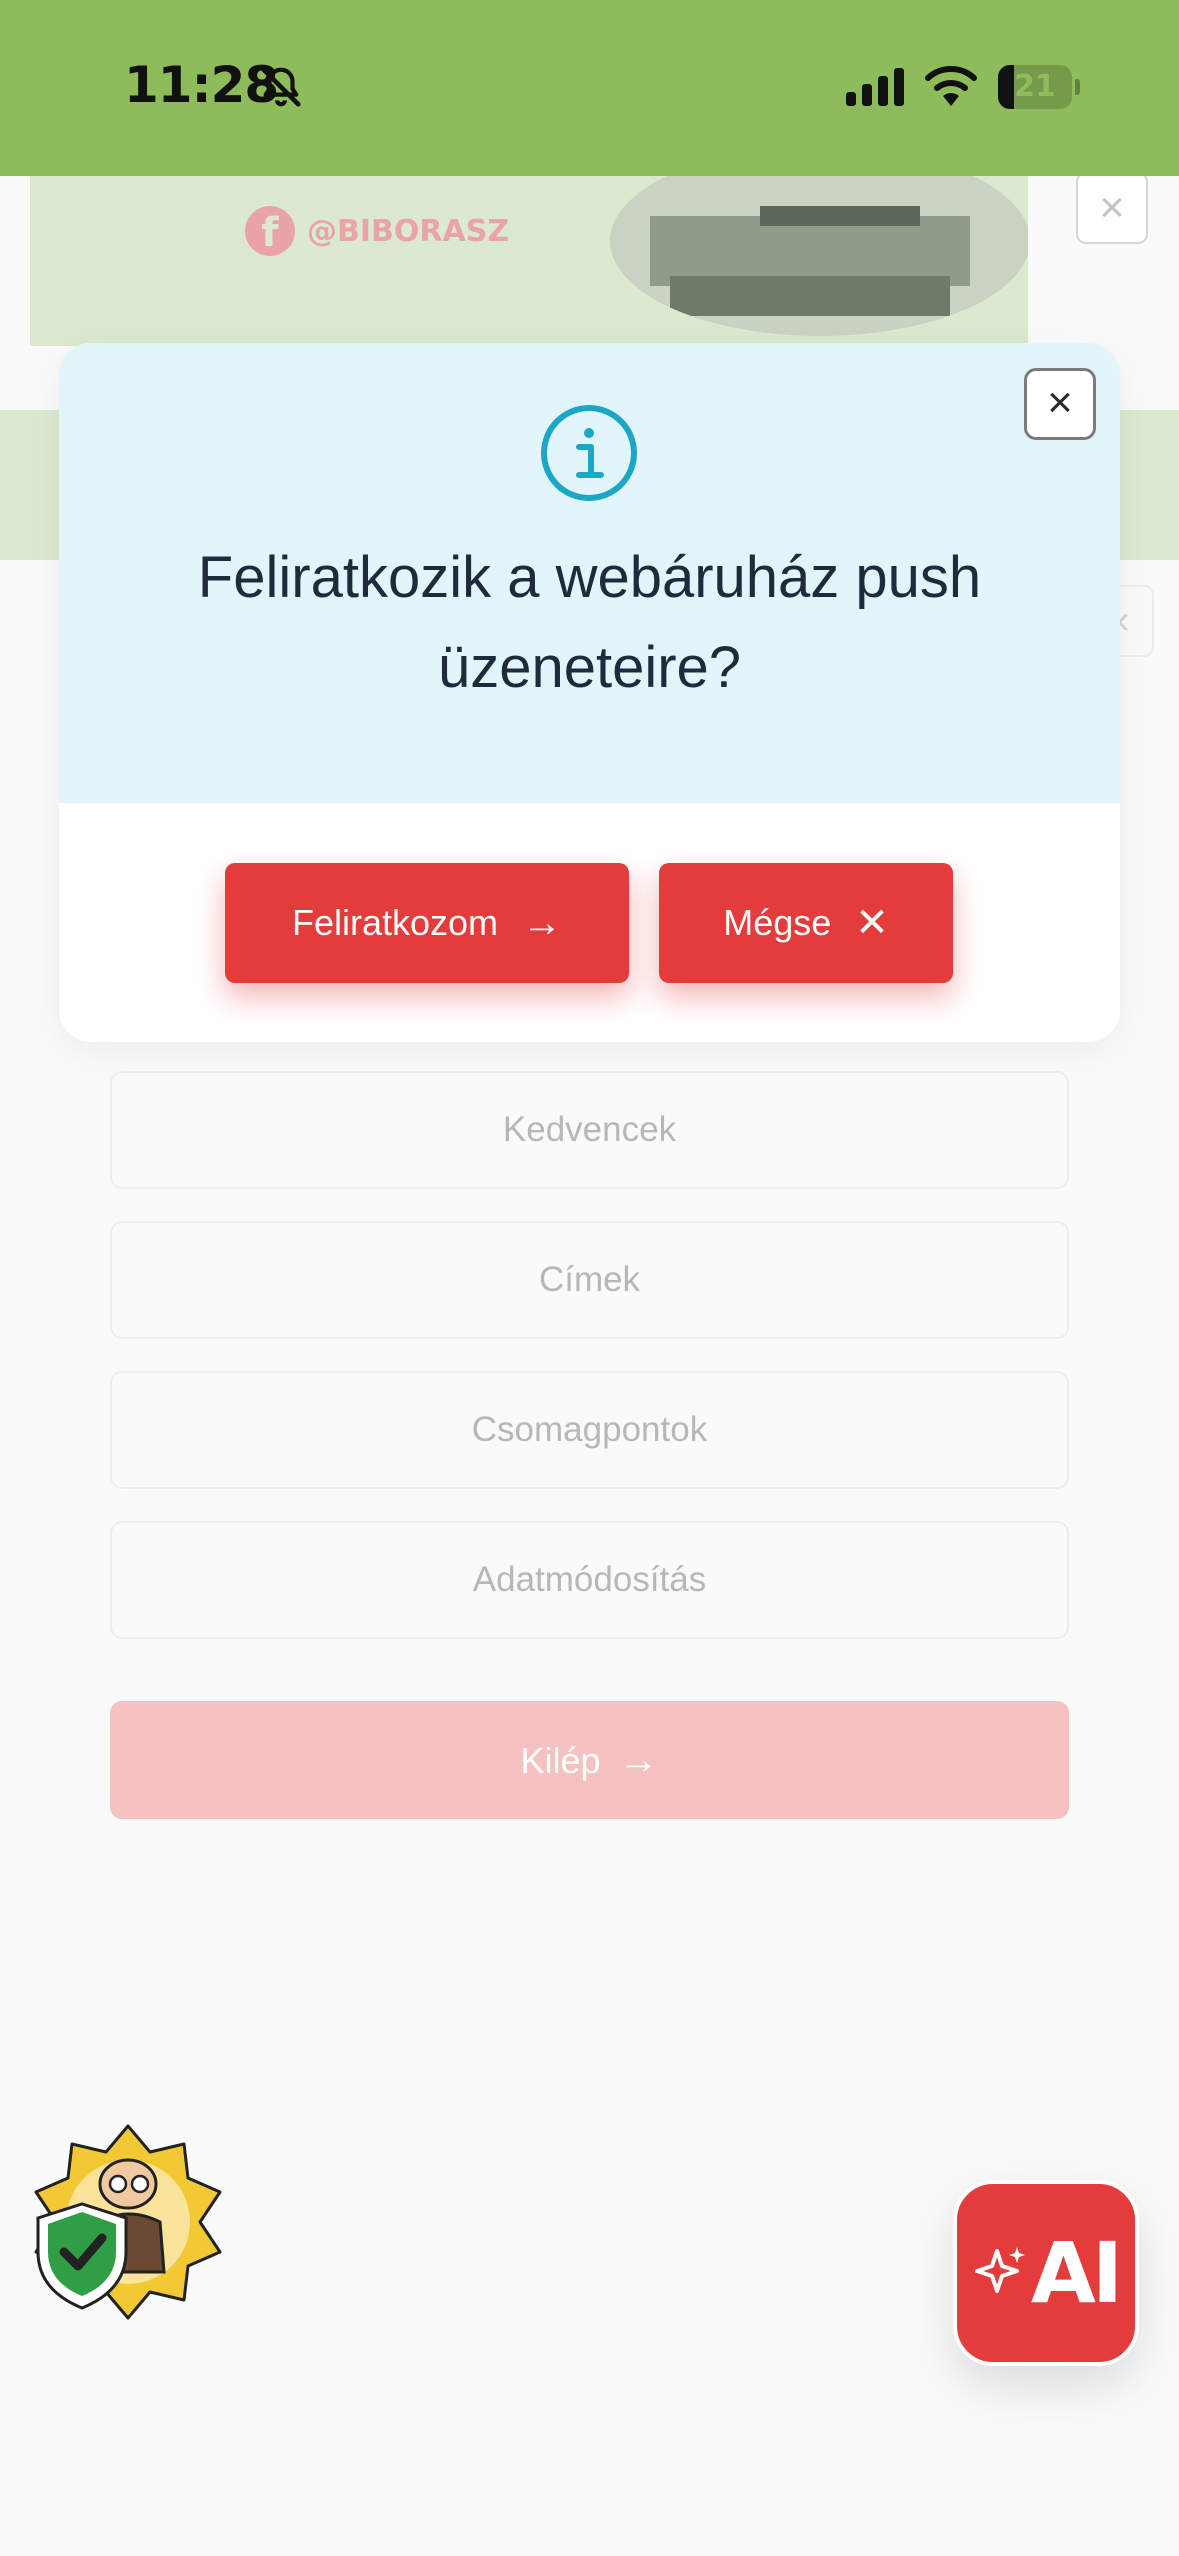 Image resolution: width=1179 pixels, height=2556 pixels. I want to click on banner-close-button: ×, so click(1112, 208).